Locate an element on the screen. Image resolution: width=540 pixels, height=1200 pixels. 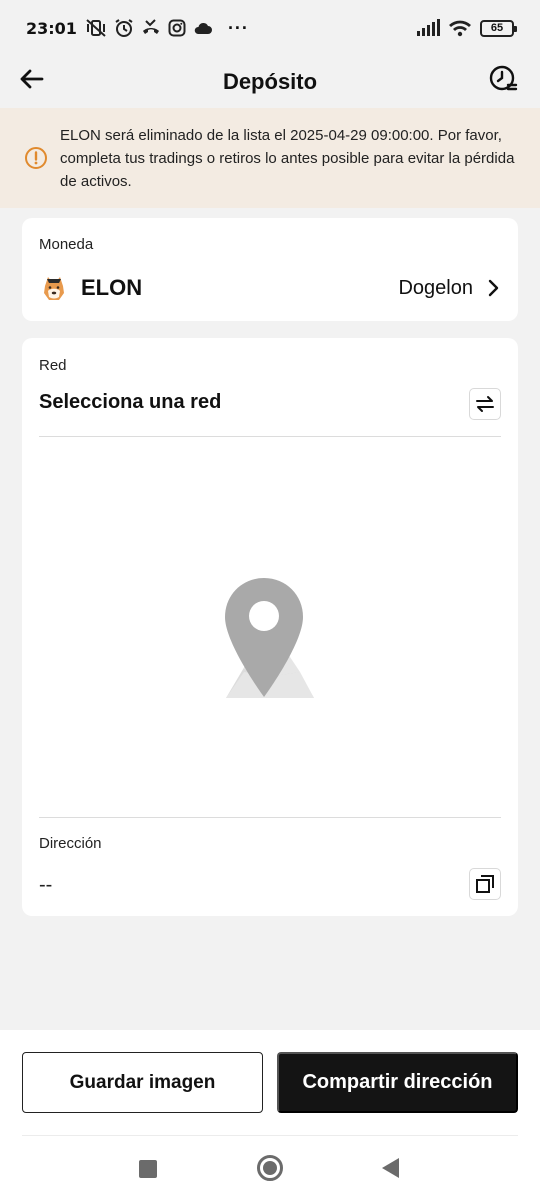
address-value: -- is located at coordinates (46, 885).